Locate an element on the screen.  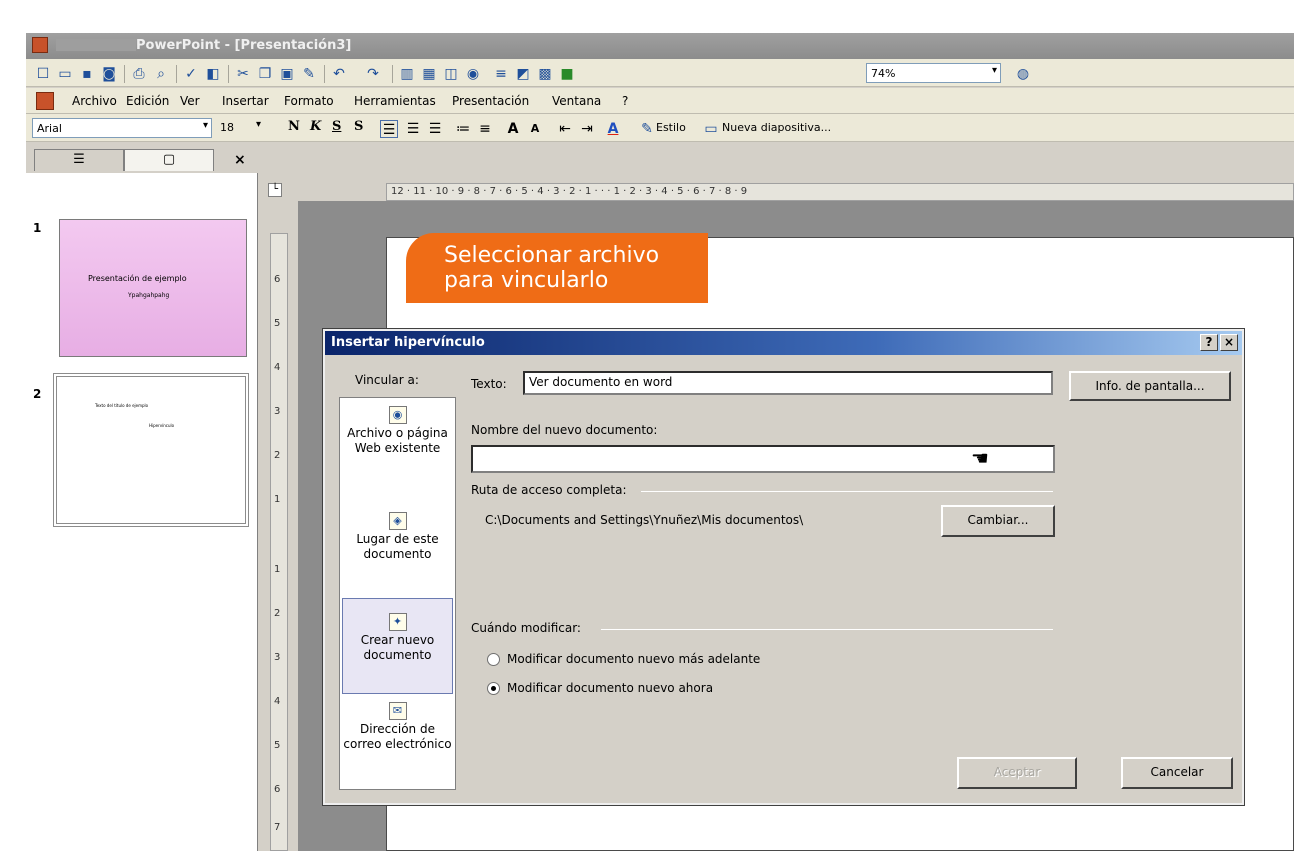
vertical-ruler: 6 5 4 3 2 1 1 2 3 4 5 6 7 is located at coordinates (279, 542).